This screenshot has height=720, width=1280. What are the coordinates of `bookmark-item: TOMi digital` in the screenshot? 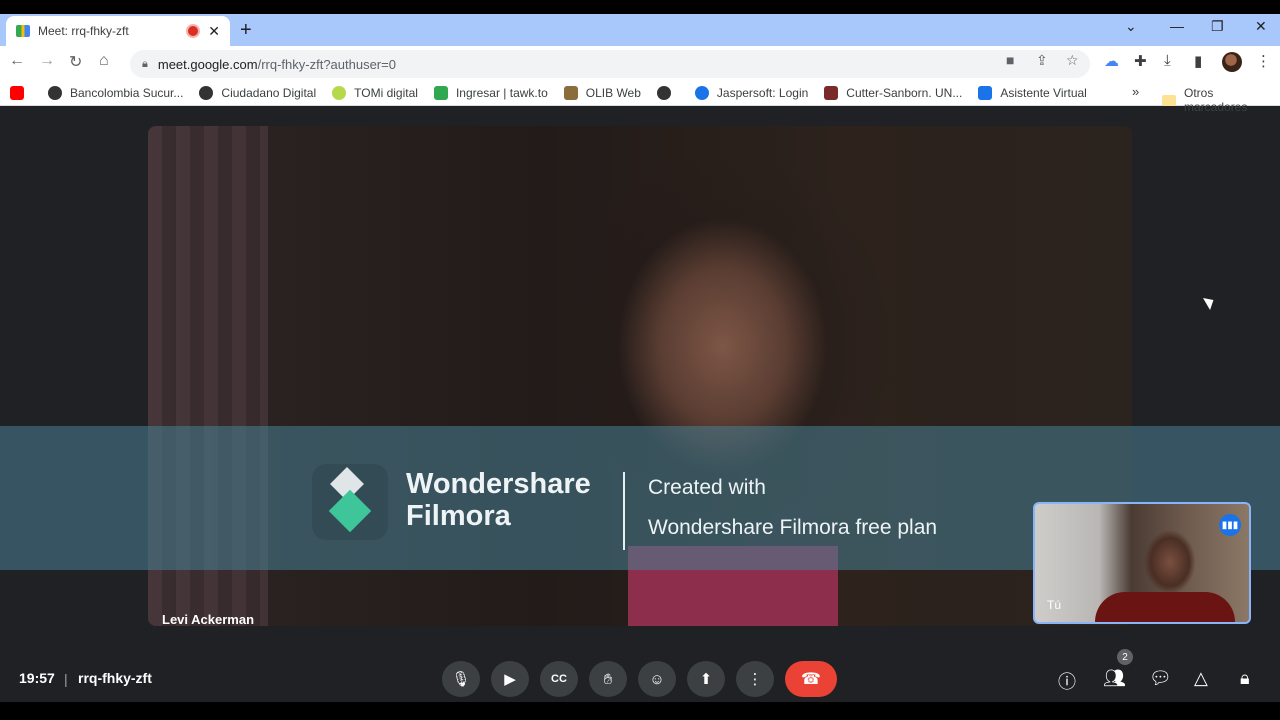 It's located at (375, 92).